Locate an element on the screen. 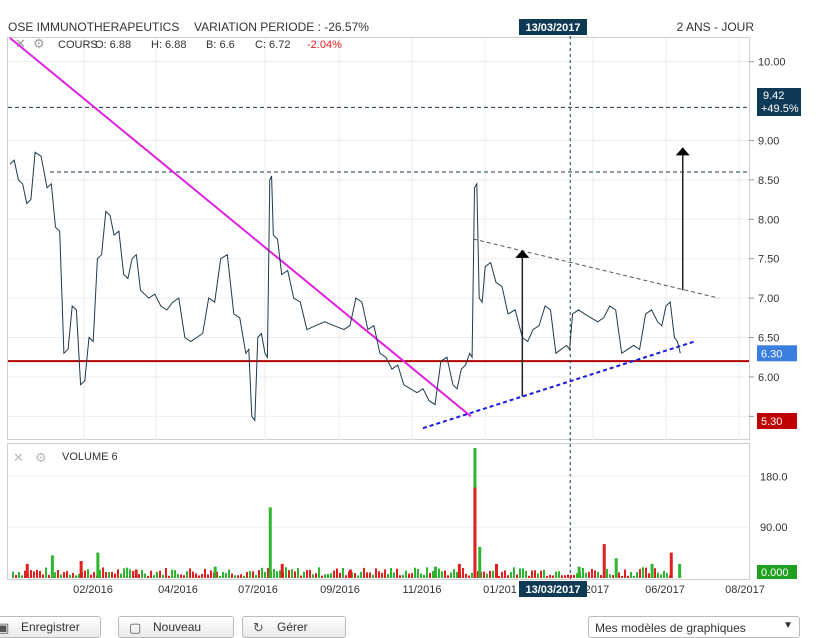 This screenshot has height=638, width=818. volume-tick-label: 90.00 is located at coordinates (774, 528).